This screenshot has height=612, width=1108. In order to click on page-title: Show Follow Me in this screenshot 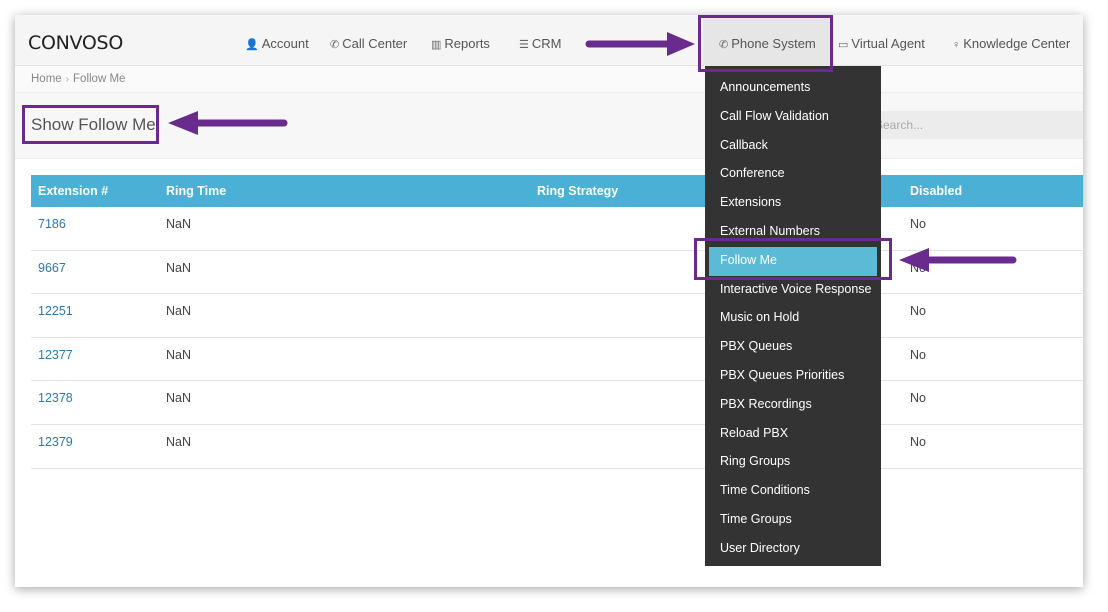, I will do `click(93, 124)`.